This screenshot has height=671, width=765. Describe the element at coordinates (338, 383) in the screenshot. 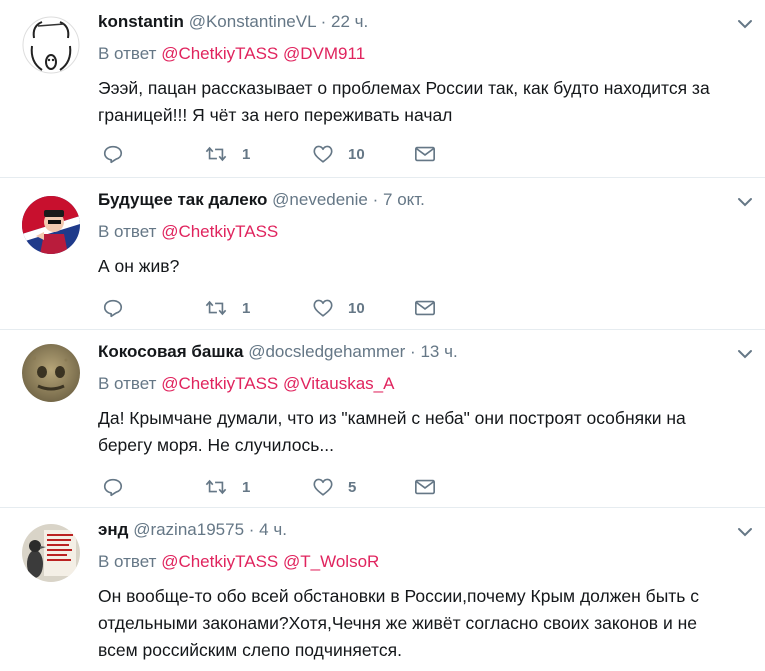

I see `mention-link: @Vitauskas_A` at that location.